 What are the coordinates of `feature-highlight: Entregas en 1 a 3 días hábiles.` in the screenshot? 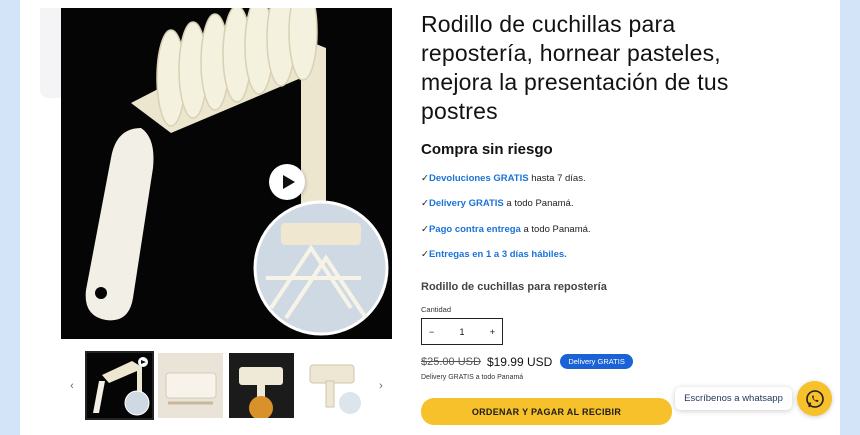 It's located at (497, 254).